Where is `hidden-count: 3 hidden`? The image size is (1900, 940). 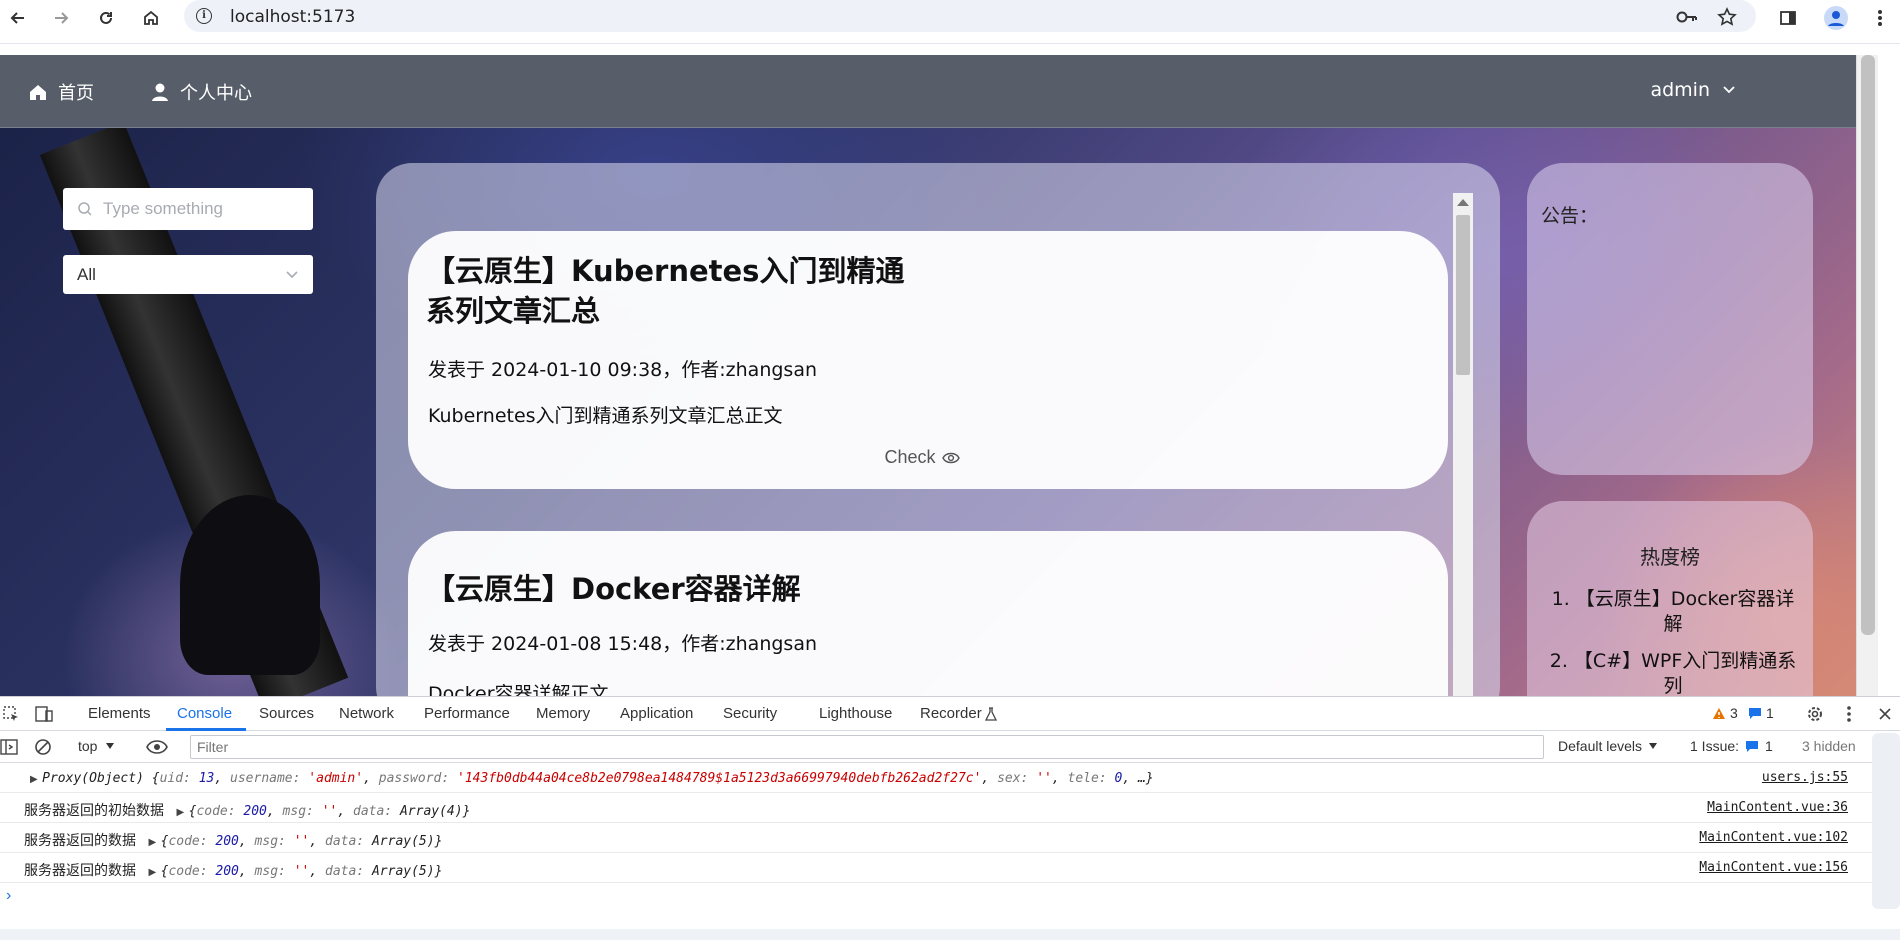
hidden-count: 3 hidden is located at coordinates (1829, 746).